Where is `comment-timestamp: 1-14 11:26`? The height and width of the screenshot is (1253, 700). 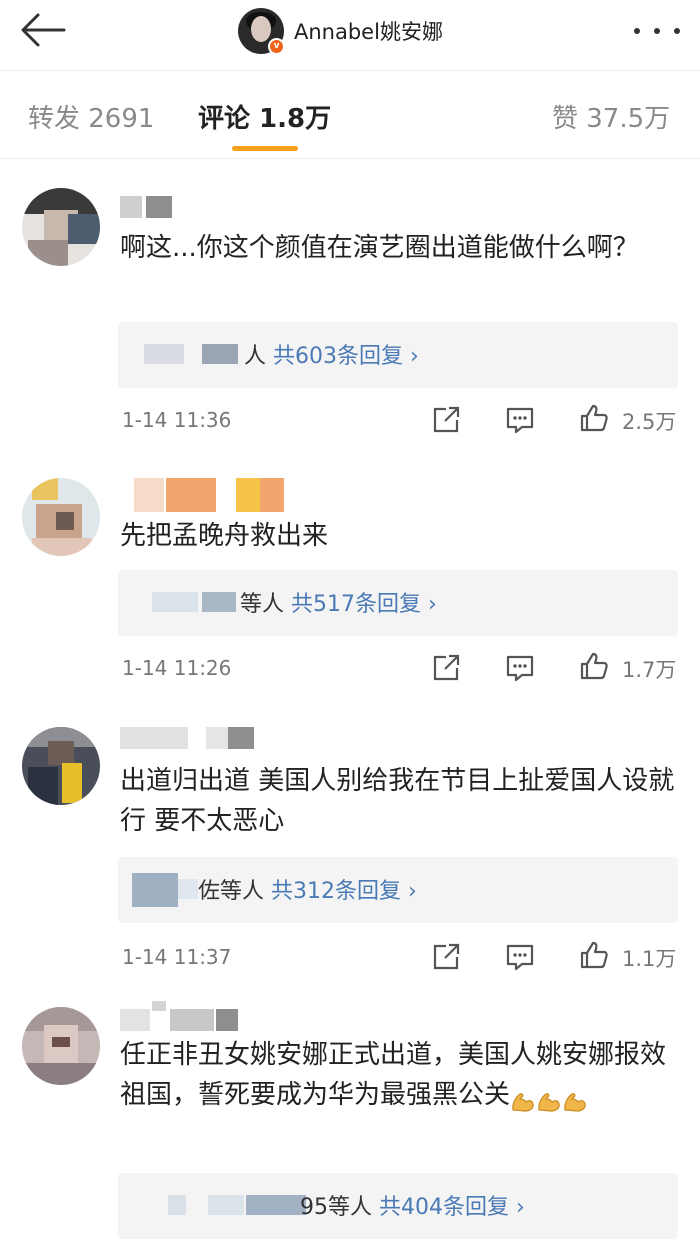 comment-timestamp: 1-14 11:26 is located at coordinates (177, 668).